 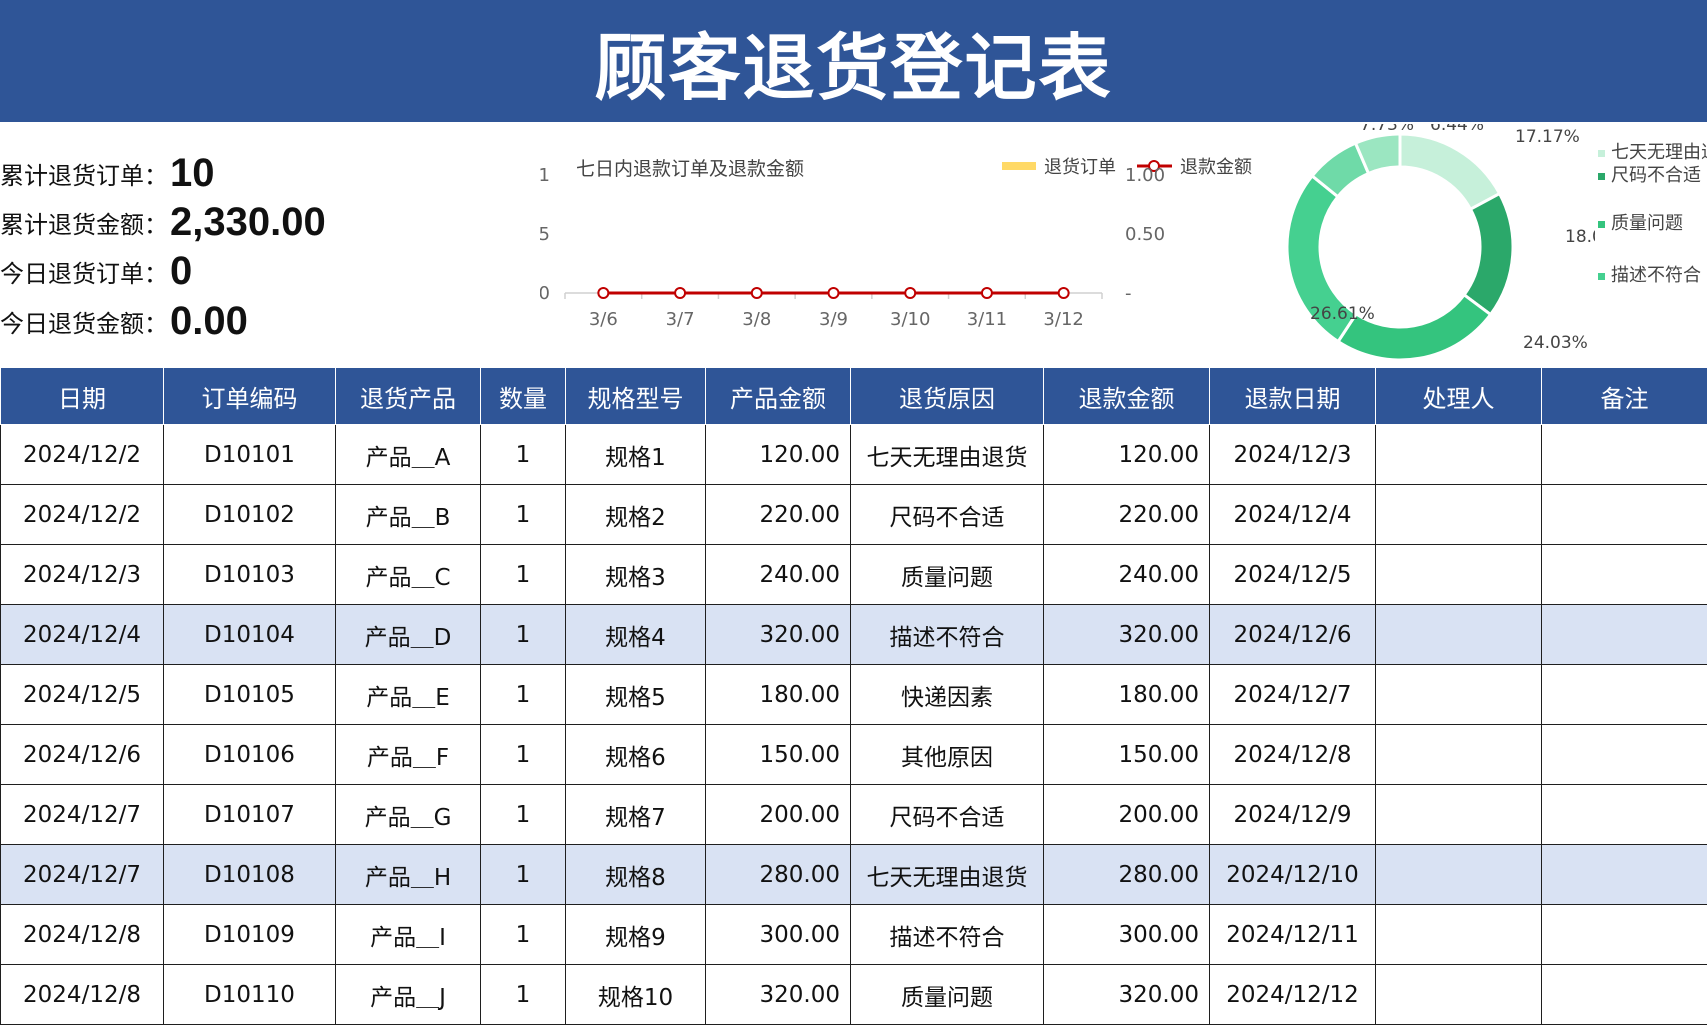 What do you see at coordinates (249, 934) in the screenshot?
I see `cell-order-code: D10109` at bounding box center [249, 934].